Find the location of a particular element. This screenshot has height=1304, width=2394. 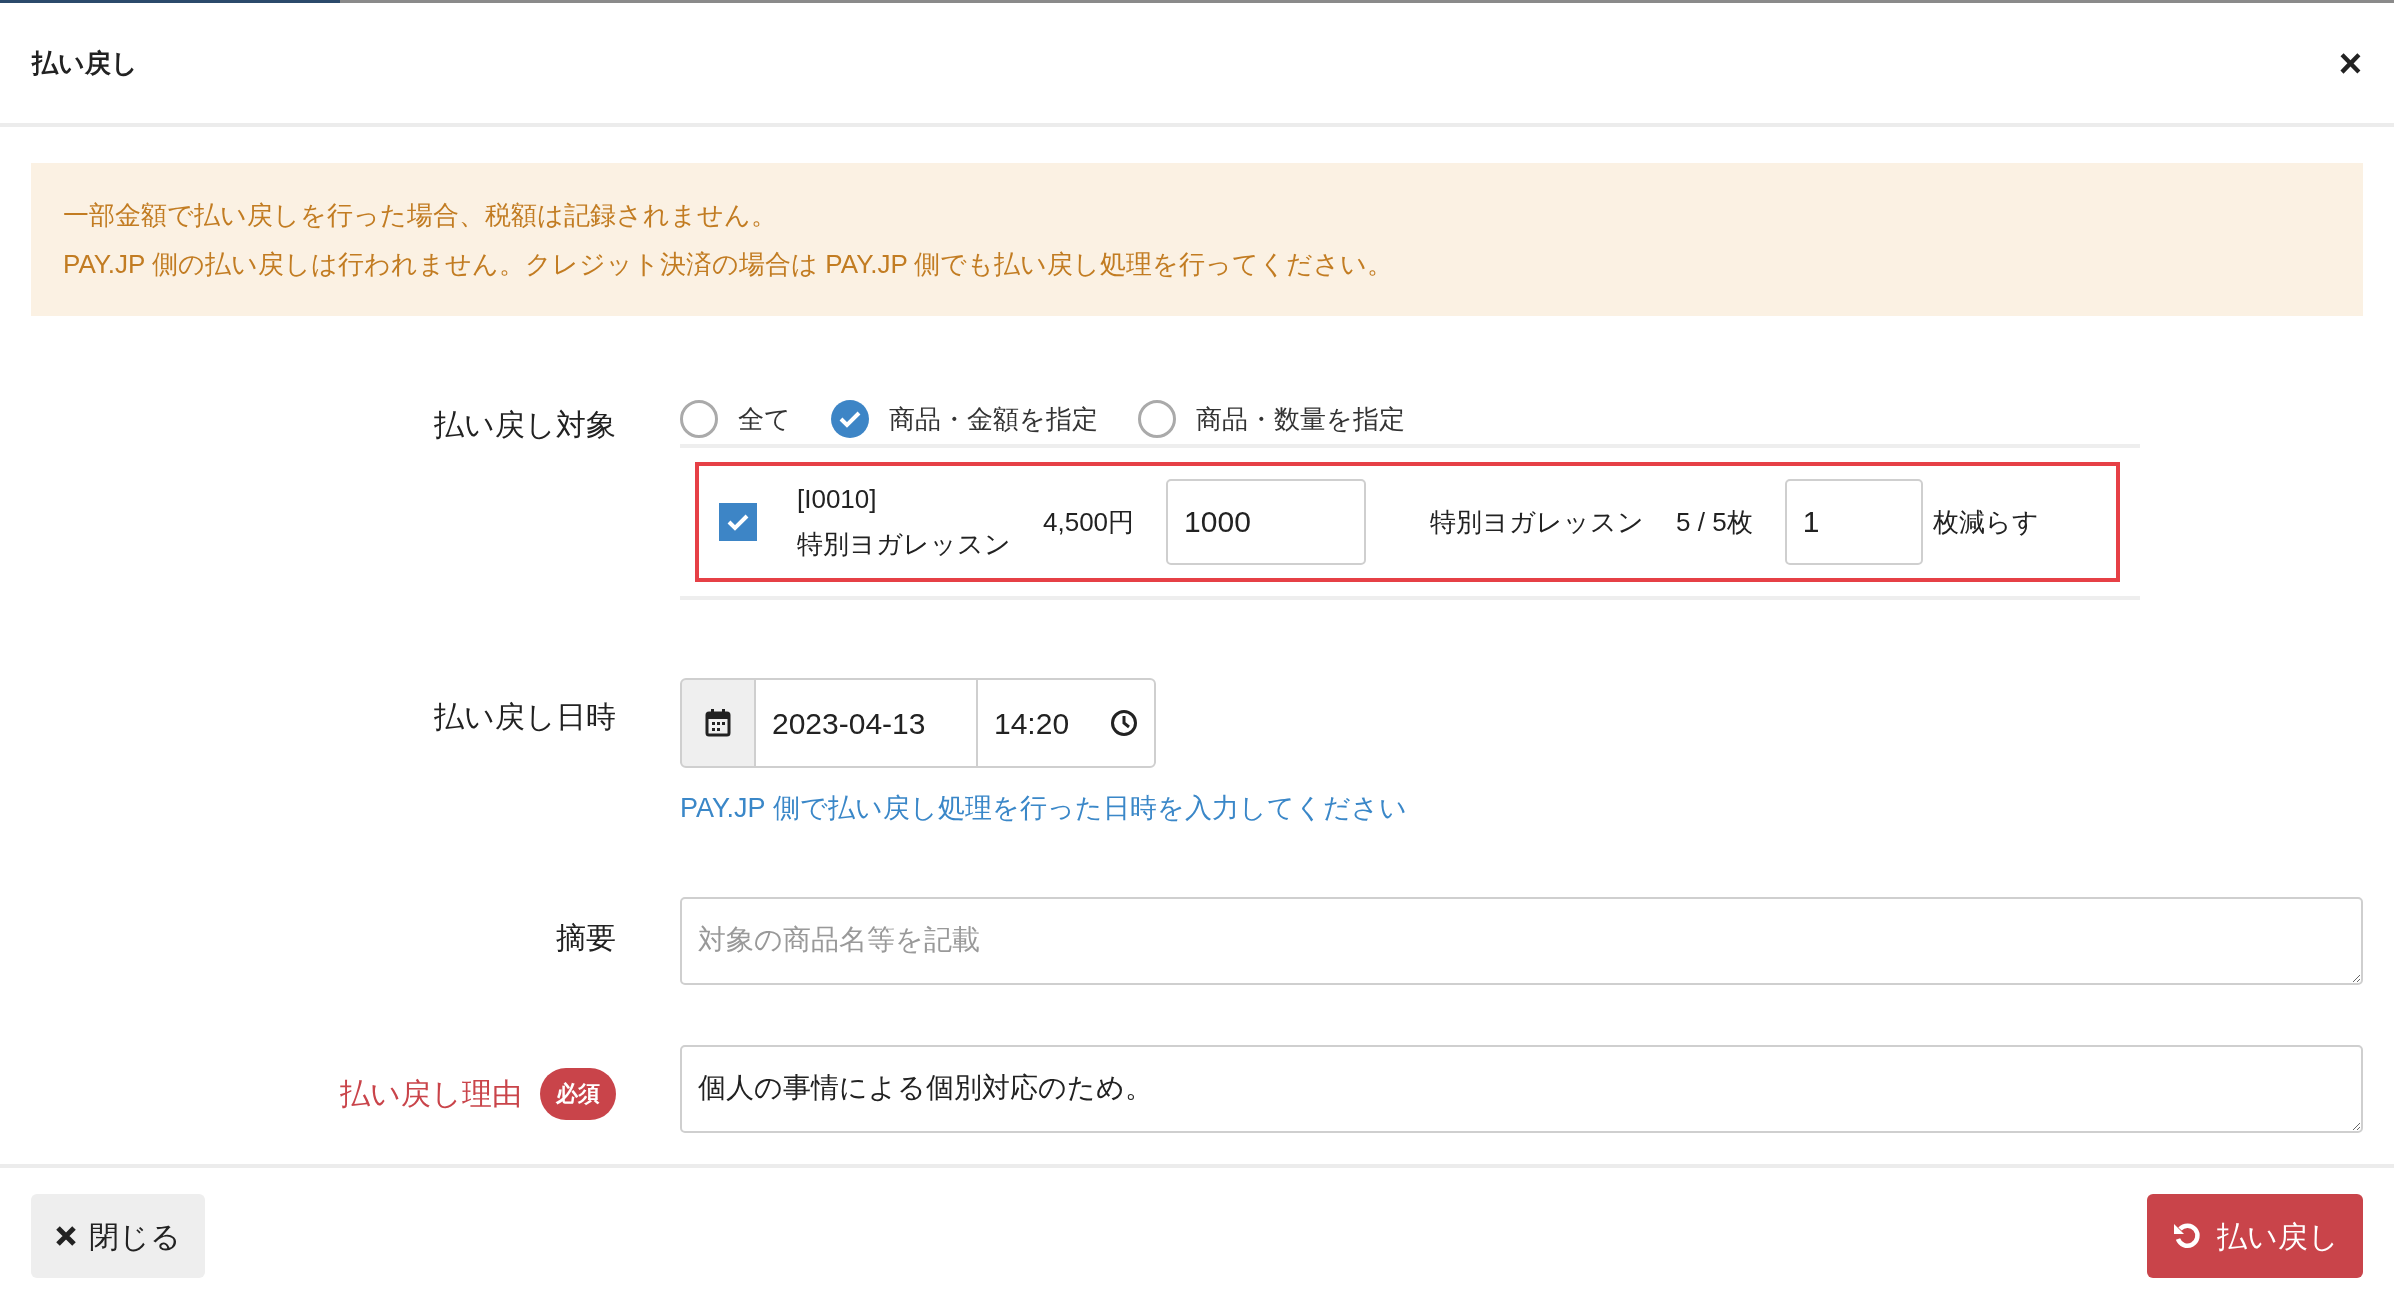

radio-option: 全て is located at coordinates (735, 419).